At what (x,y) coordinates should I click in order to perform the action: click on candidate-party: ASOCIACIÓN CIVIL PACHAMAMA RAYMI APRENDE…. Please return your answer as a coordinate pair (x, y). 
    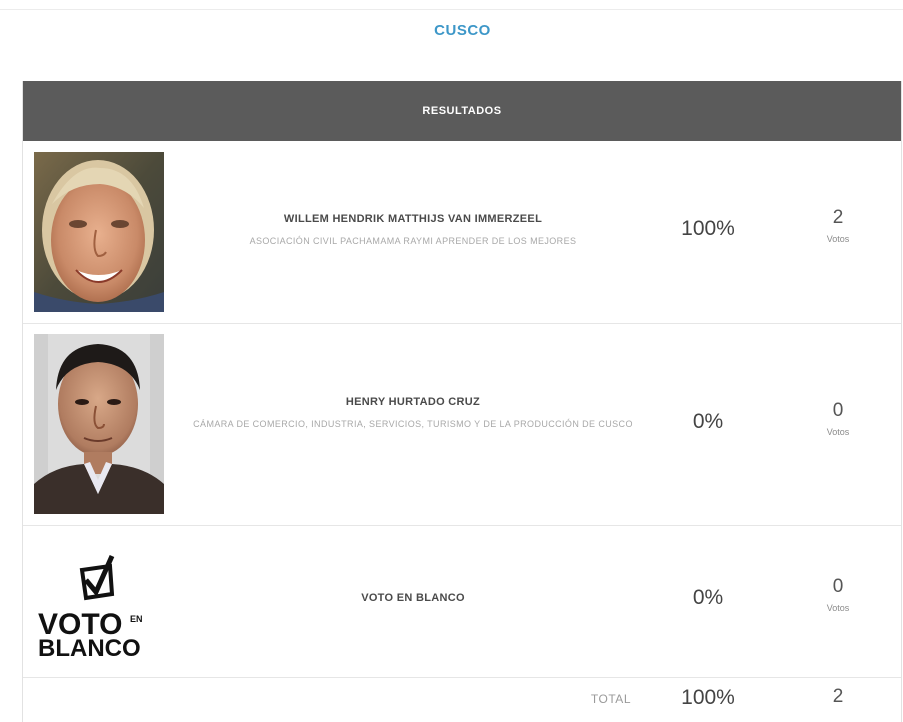
    Looking at the image, I should click on (413, 241).